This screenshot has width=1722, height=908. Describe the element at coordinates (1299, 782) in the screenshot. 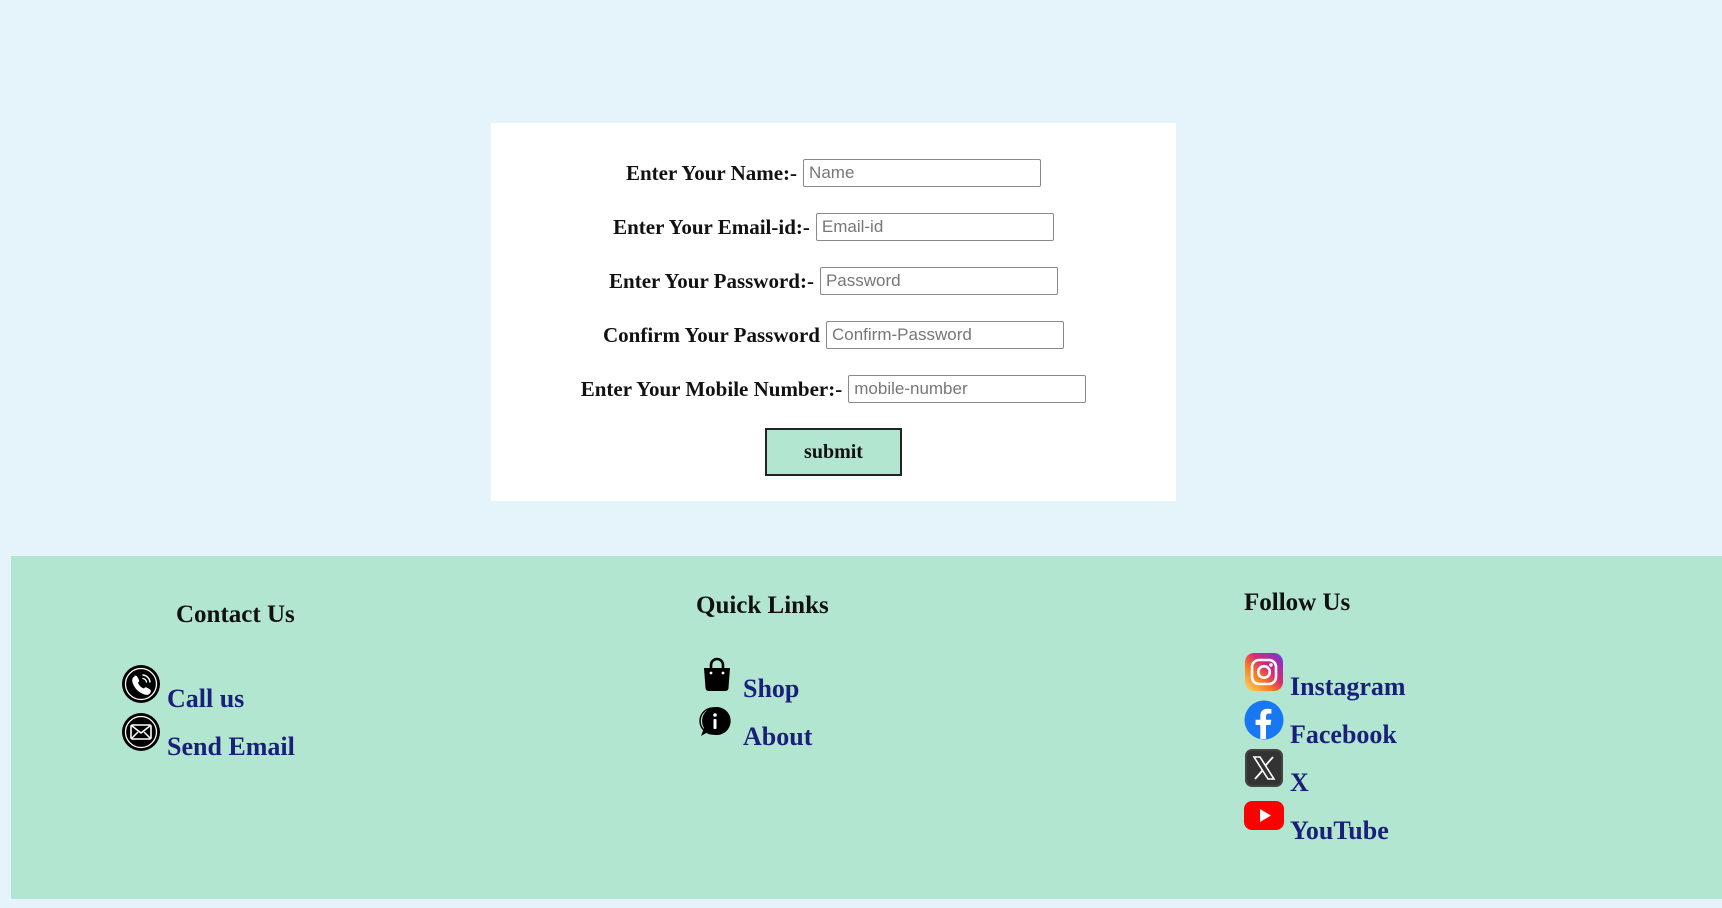

I see `x-label: X` at that location.